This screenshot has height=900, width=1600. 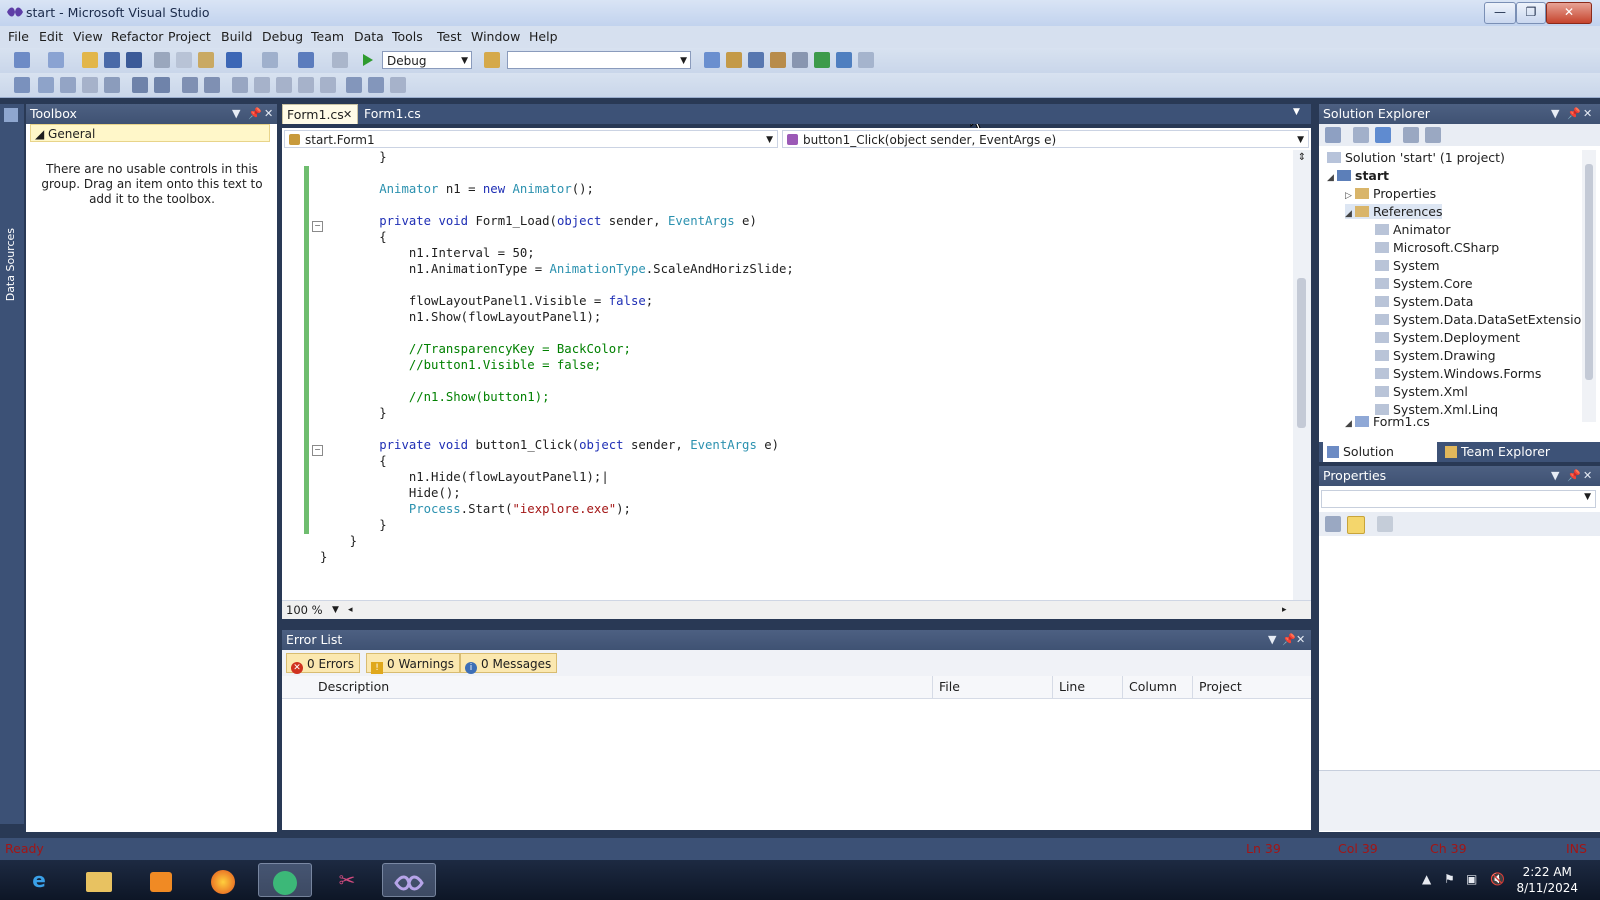 What do you see at coordinates (1356, 525) in the screenshot?
I see `alphabetical-icon` at bounding box center [1356, 525].